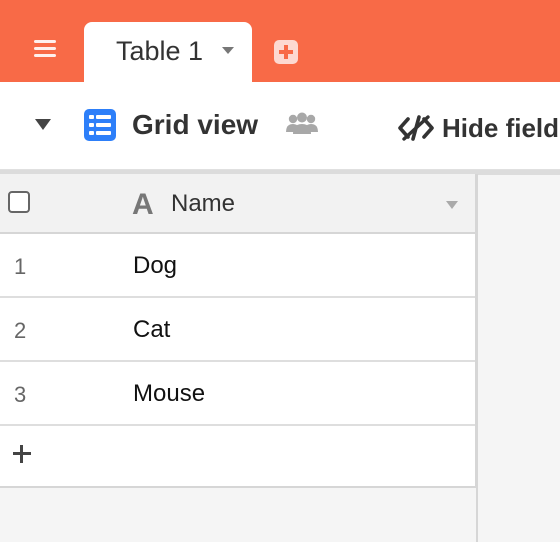 Image resolution: width=560 pixels, height=542 pixels. I want to click on name-cell: Mouse, so click(169, 394).